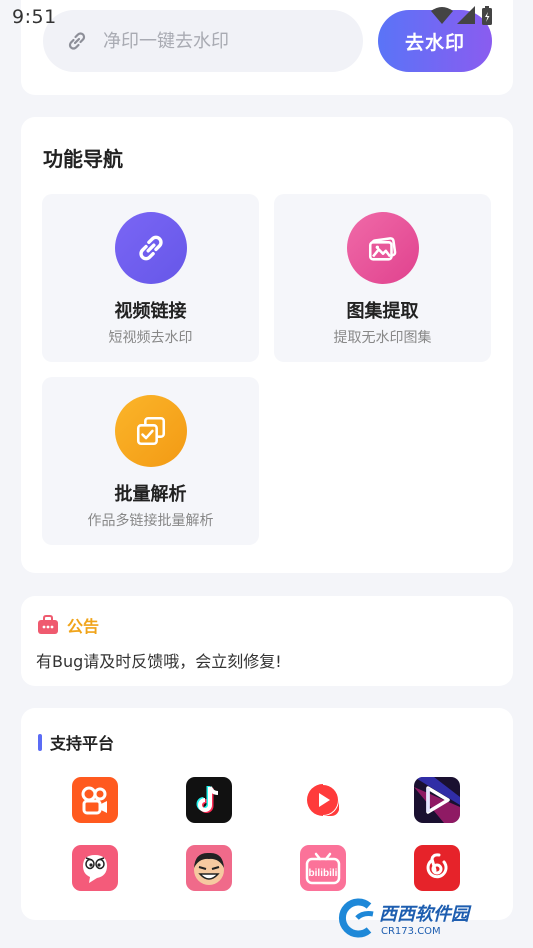  I want to click on watermark-subtext: CR173.COM, so click(411, 931).